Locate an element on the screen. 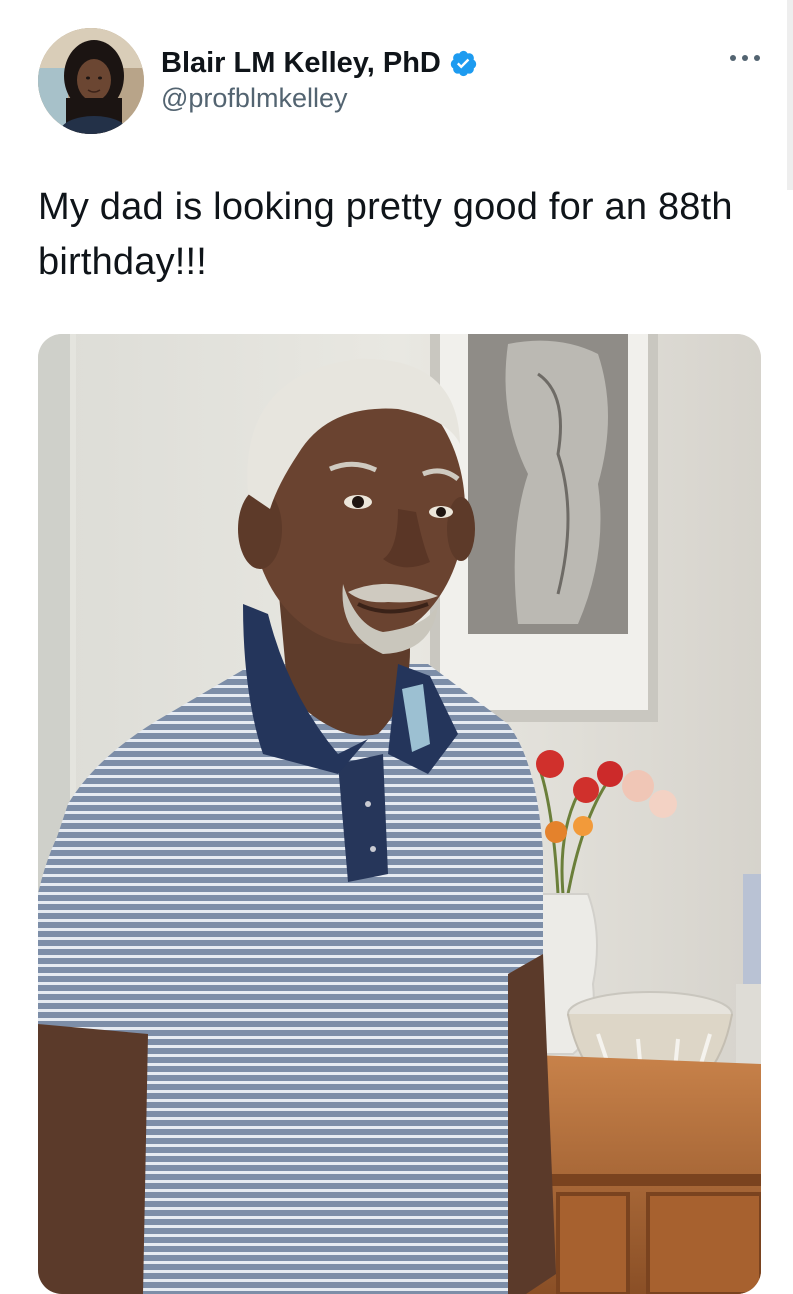 The height and width of the screenshot is (1294, 793). tweet-header: Blair LM Kelley, PhD @profblmkelley is located at coordinates (403, 83).